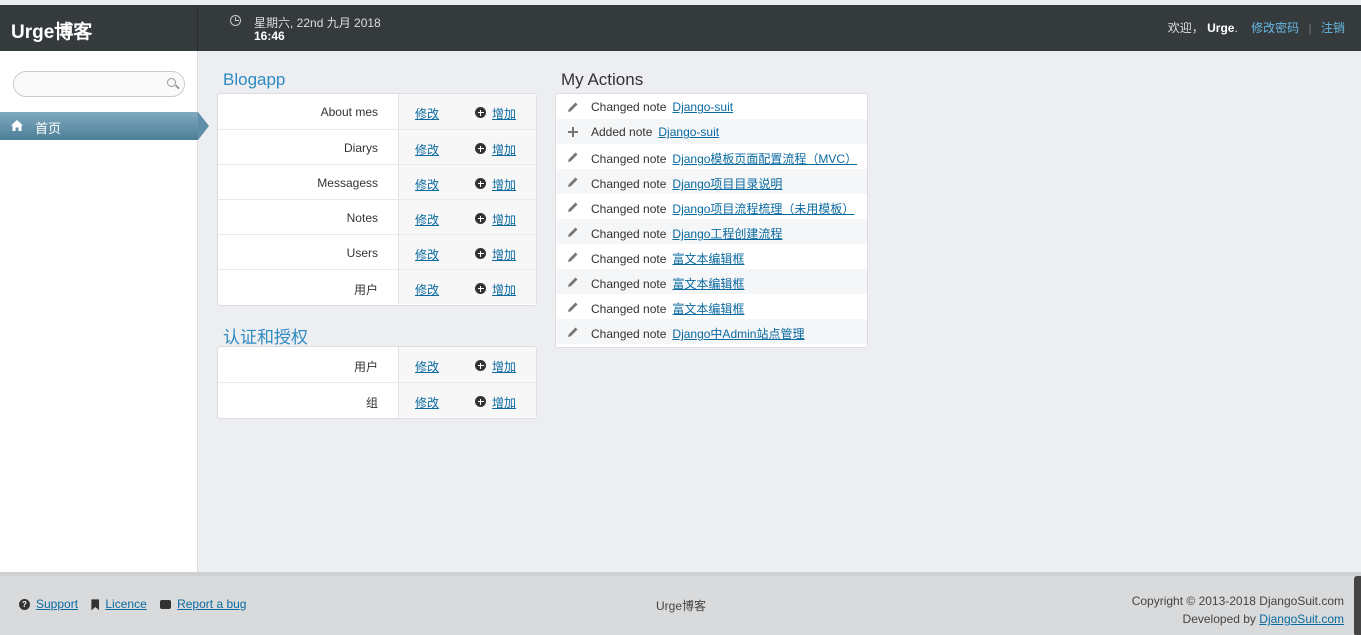  I want to click on table-row: About mes 修改 增加, so click(377, 111).